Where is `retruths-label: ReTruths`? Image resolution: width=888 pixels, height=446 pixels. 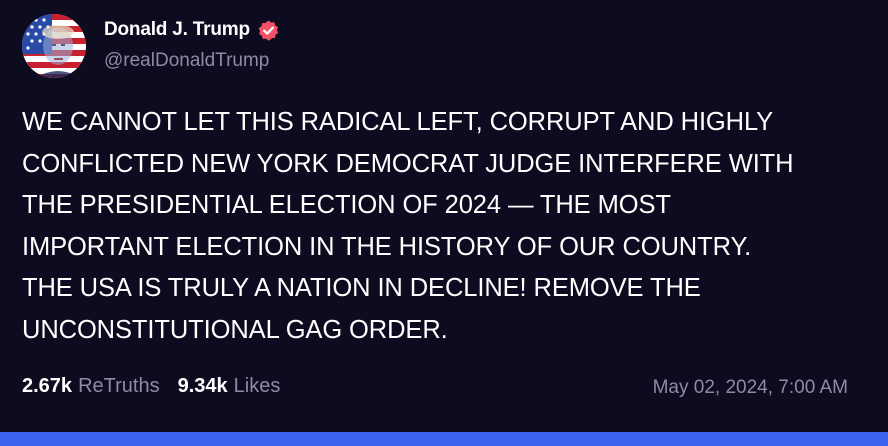
retruths-label: ReTruths is located at coordinates (119, 386).